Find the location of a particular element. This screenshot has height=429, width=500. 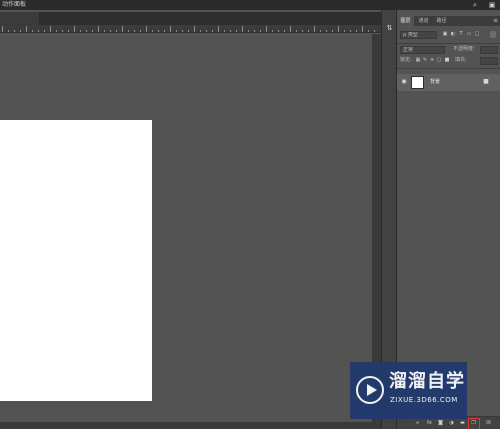

fill-label: 填充: is located at coordinates (461, 60).